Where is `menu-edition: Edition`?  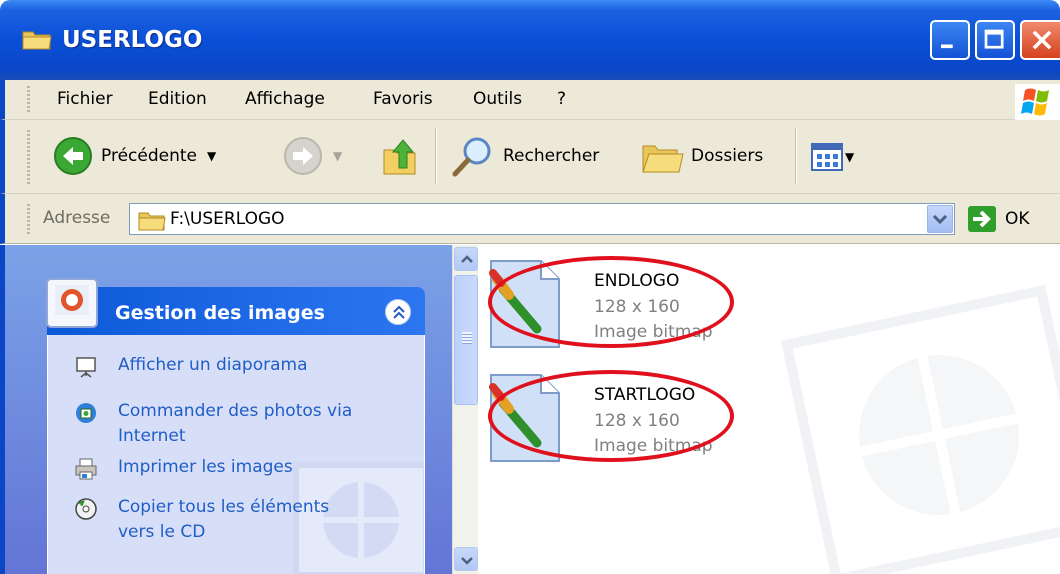 menu-edition: Edition is located at coordinates (177, 99).